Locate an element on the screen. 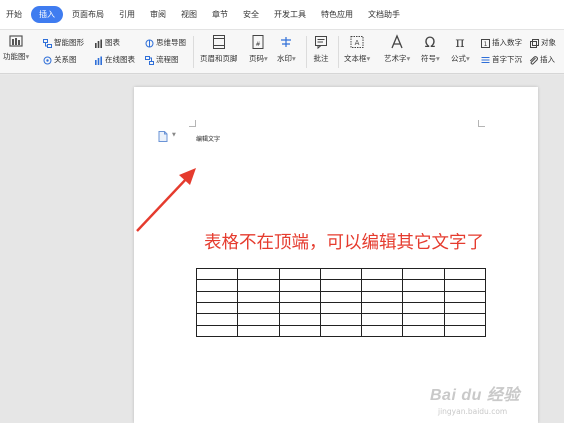  insert-number-button: 1 插入数字 is located at coordinates (501, 42).